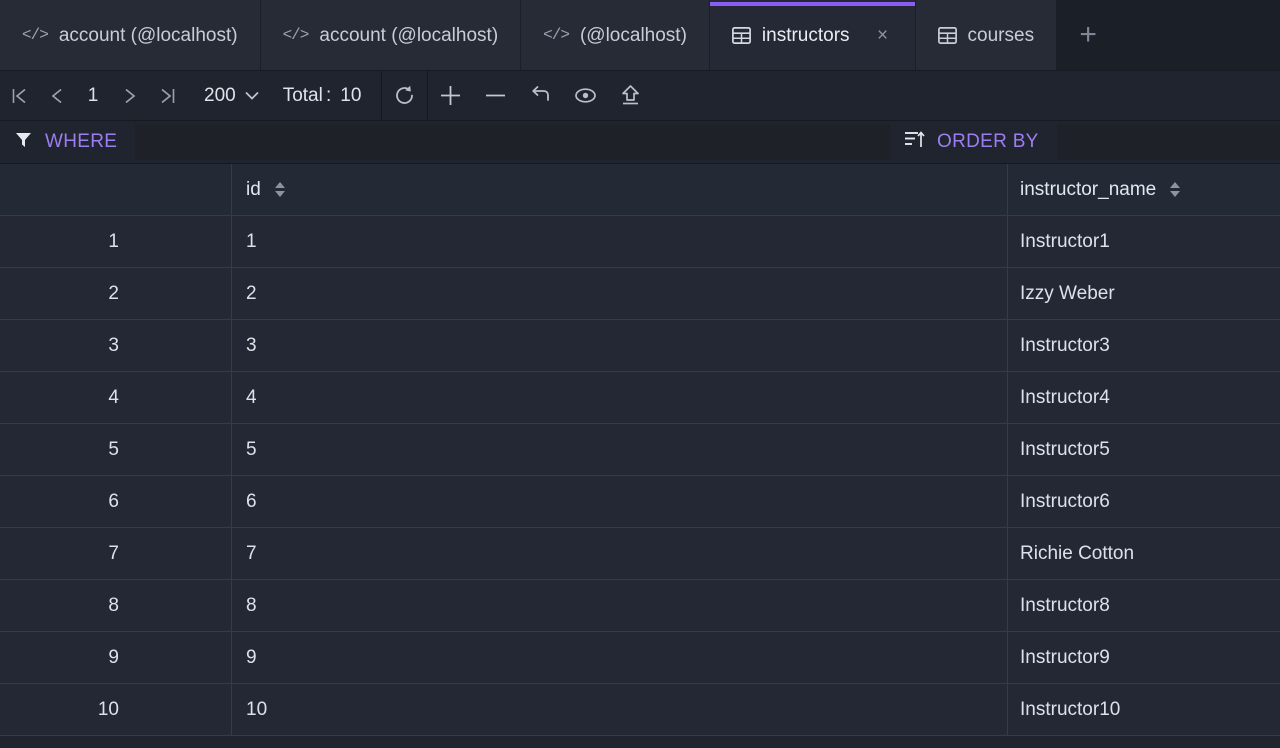 The height and width of the screenshot is (748, 1280). I want to click on chevron-down-icon, so click(252, 95).